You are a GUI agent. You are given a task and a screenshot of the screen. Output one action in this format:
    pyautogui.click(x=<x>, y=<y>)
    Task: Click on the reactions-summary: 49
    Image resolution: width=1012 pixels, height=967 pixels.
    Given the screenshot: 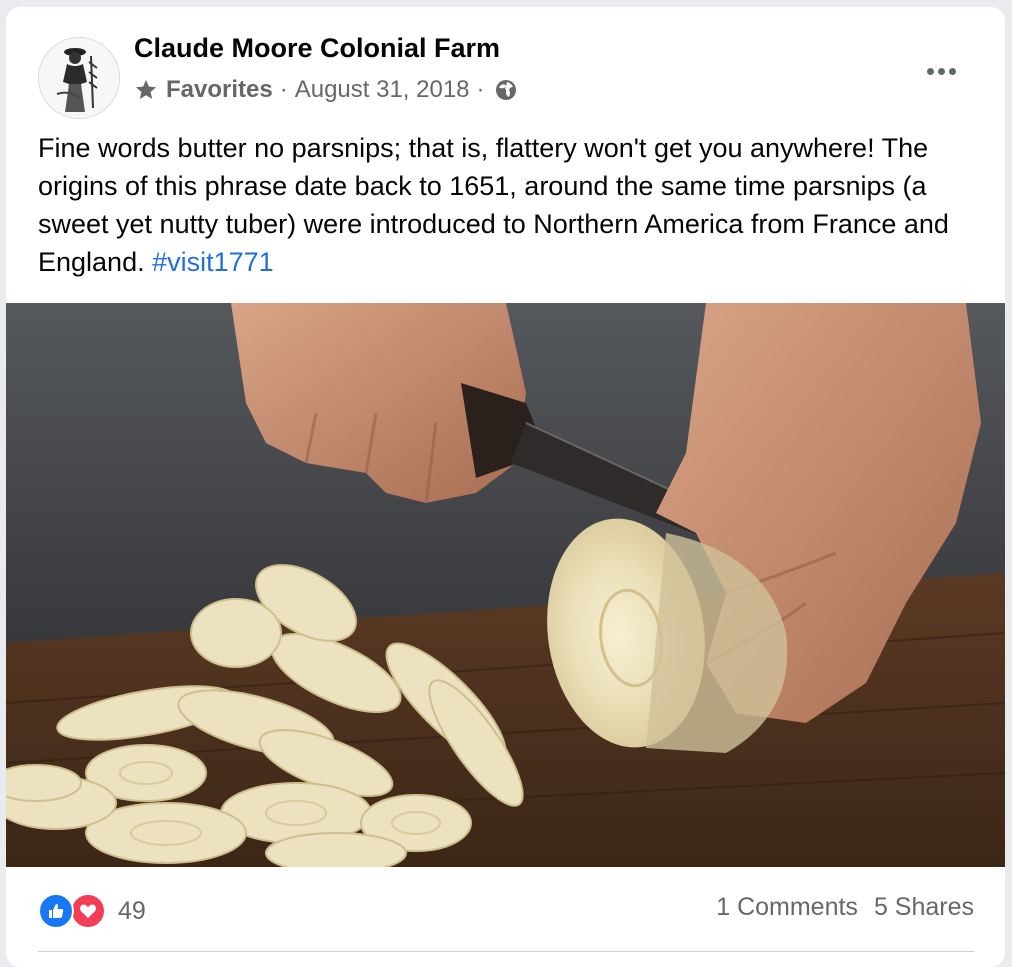 What is the action you would take?
    pyautogui.click(x=92, y=911)
    